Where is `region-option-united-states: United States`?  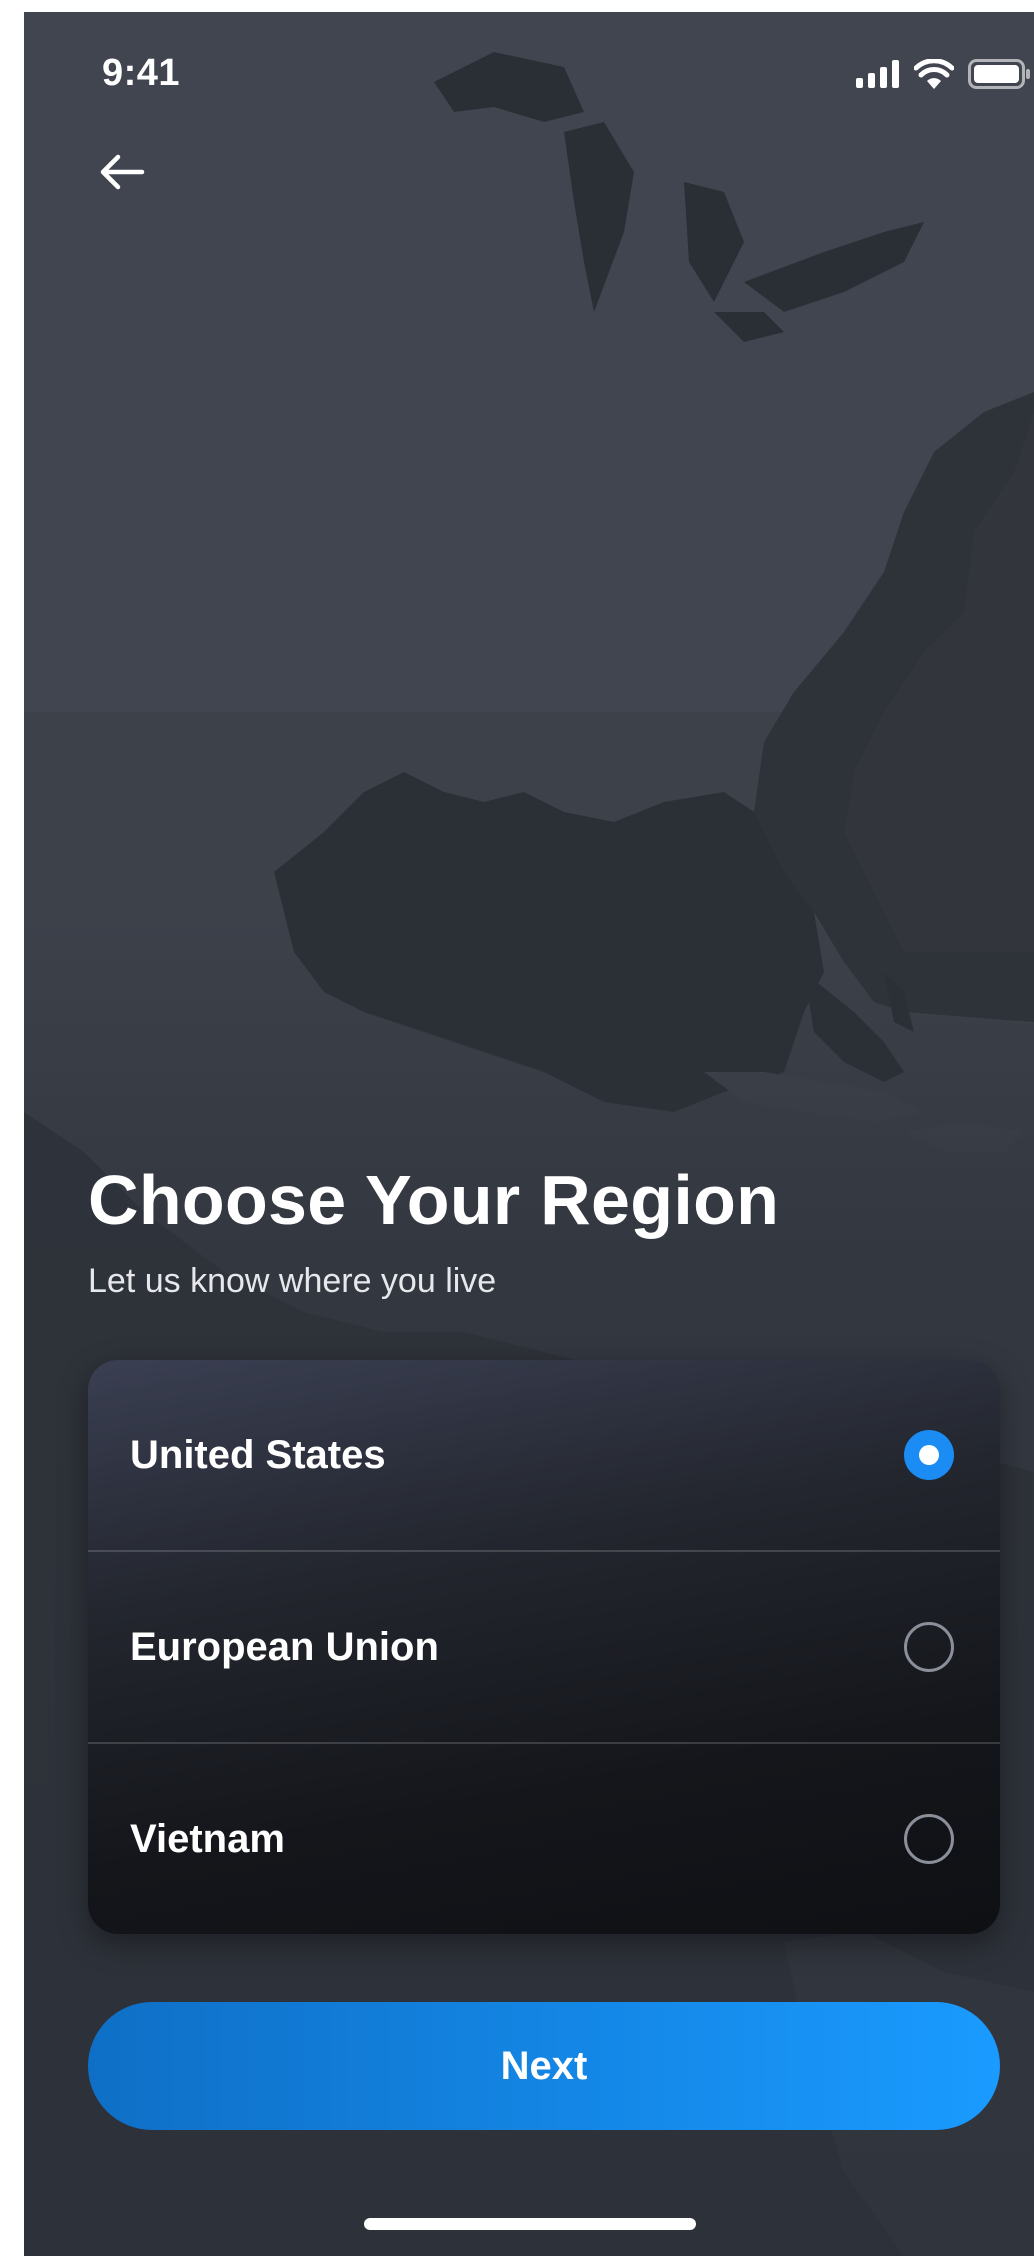 region-option-united-states: United States is located at coordinates (544, 1455).